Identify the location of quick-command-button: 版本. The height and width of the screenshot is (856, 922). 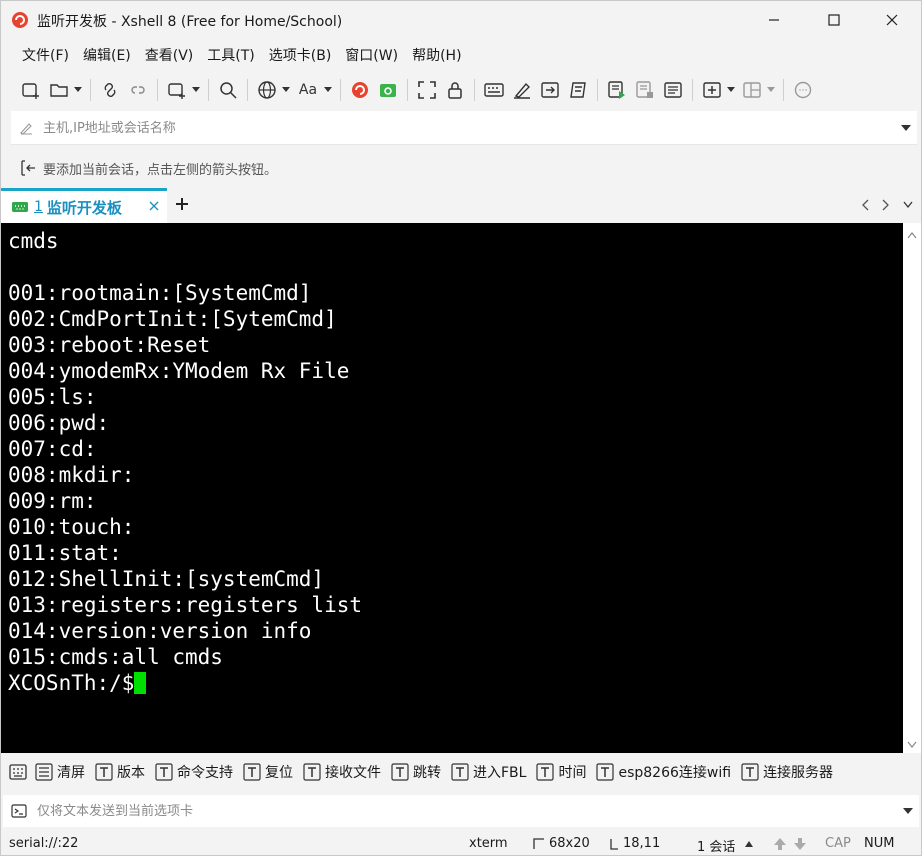
(120, 772).